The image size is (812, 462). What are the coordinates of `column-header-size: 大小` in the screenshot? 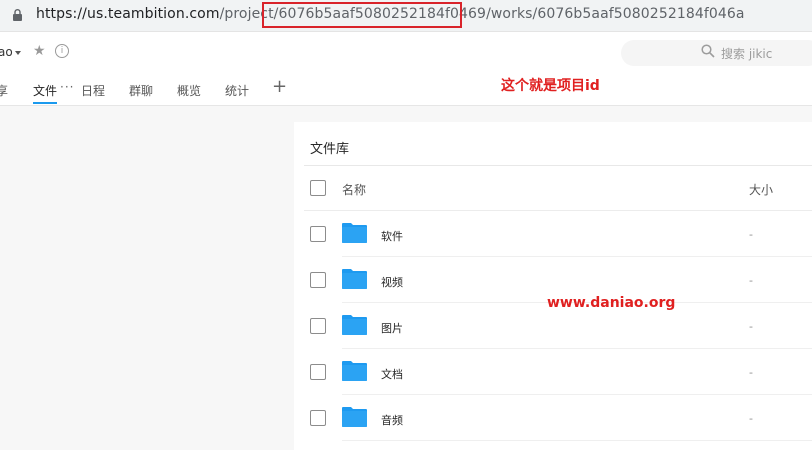 It's located at (761, 189).